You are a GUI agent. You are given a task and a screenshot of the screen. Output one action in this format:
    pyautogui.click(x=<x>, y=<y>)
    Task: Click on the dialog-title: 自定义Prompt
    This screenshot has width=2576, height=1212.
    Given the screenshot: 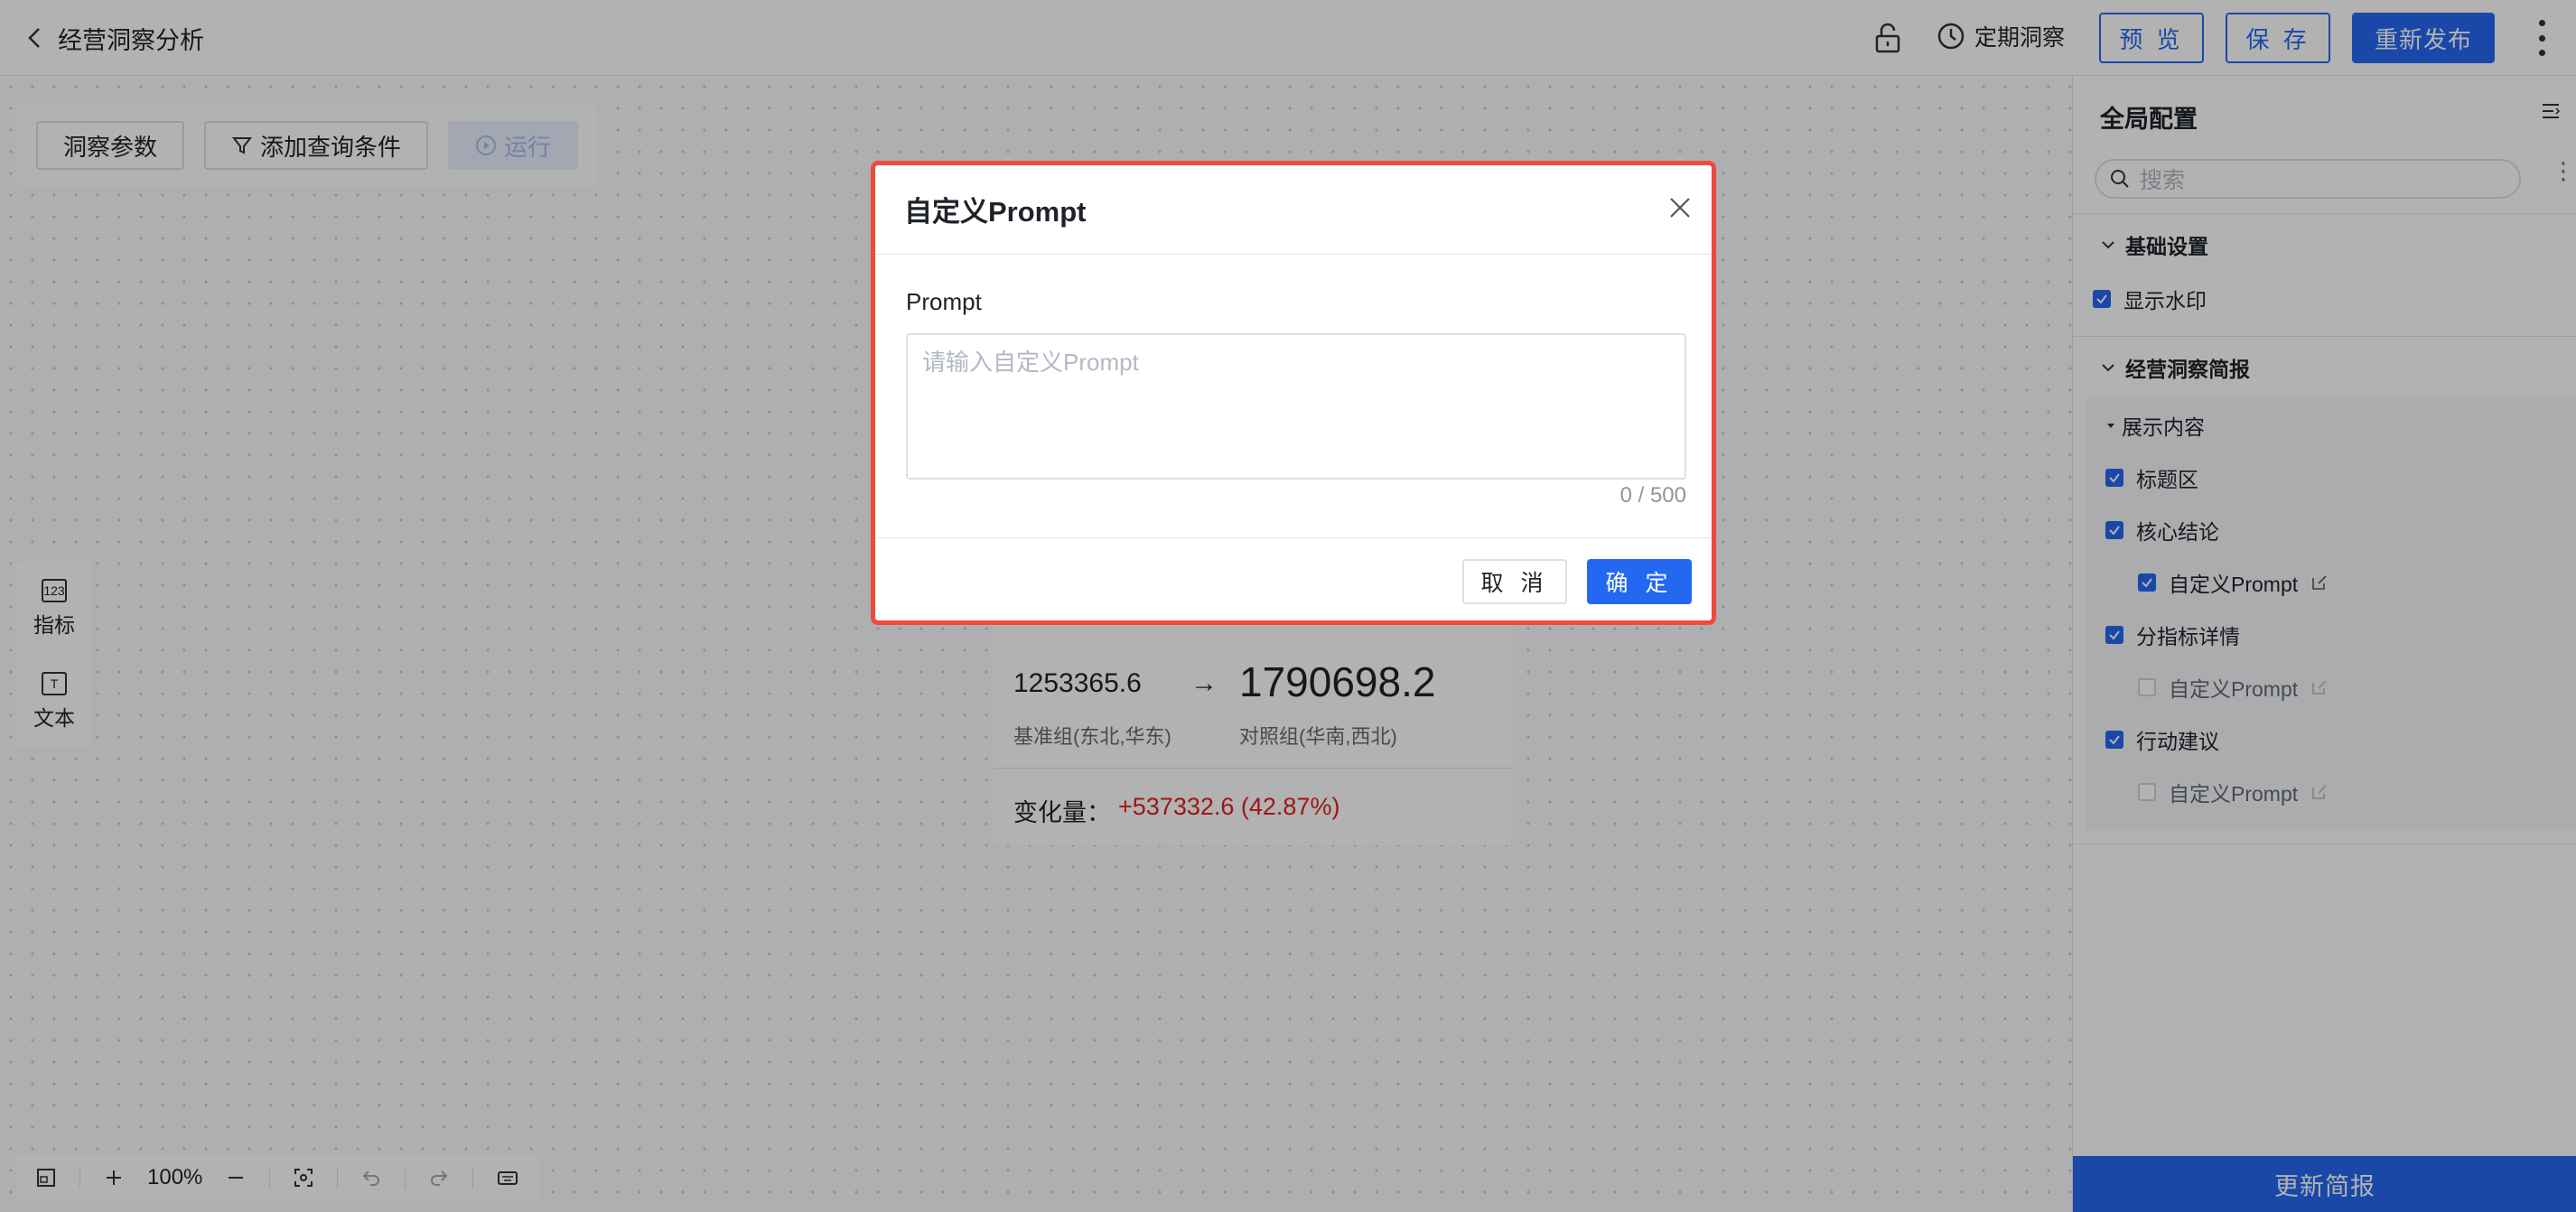 What is the action you would take?
    pyautogui.click(x=996, y=212)
    